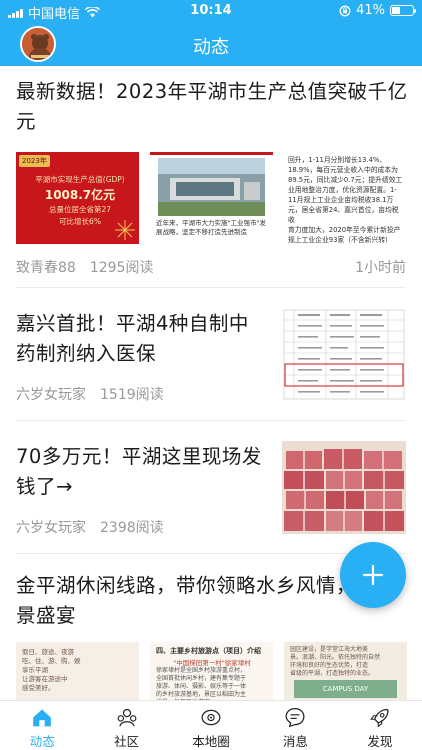  What do you see at coordinates (344, 230) in the screenshot?
I see `image-text-line: 育力度加大，2020年至今累计新投产` at bounding box center [344, 230].